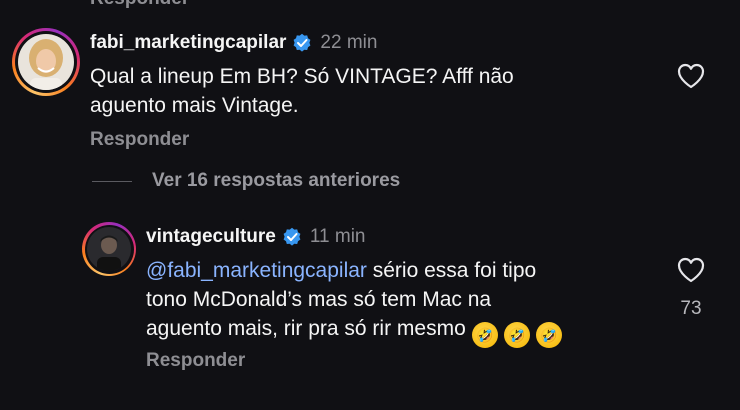  I want to click on replies-divider-line, so click(112, 181).